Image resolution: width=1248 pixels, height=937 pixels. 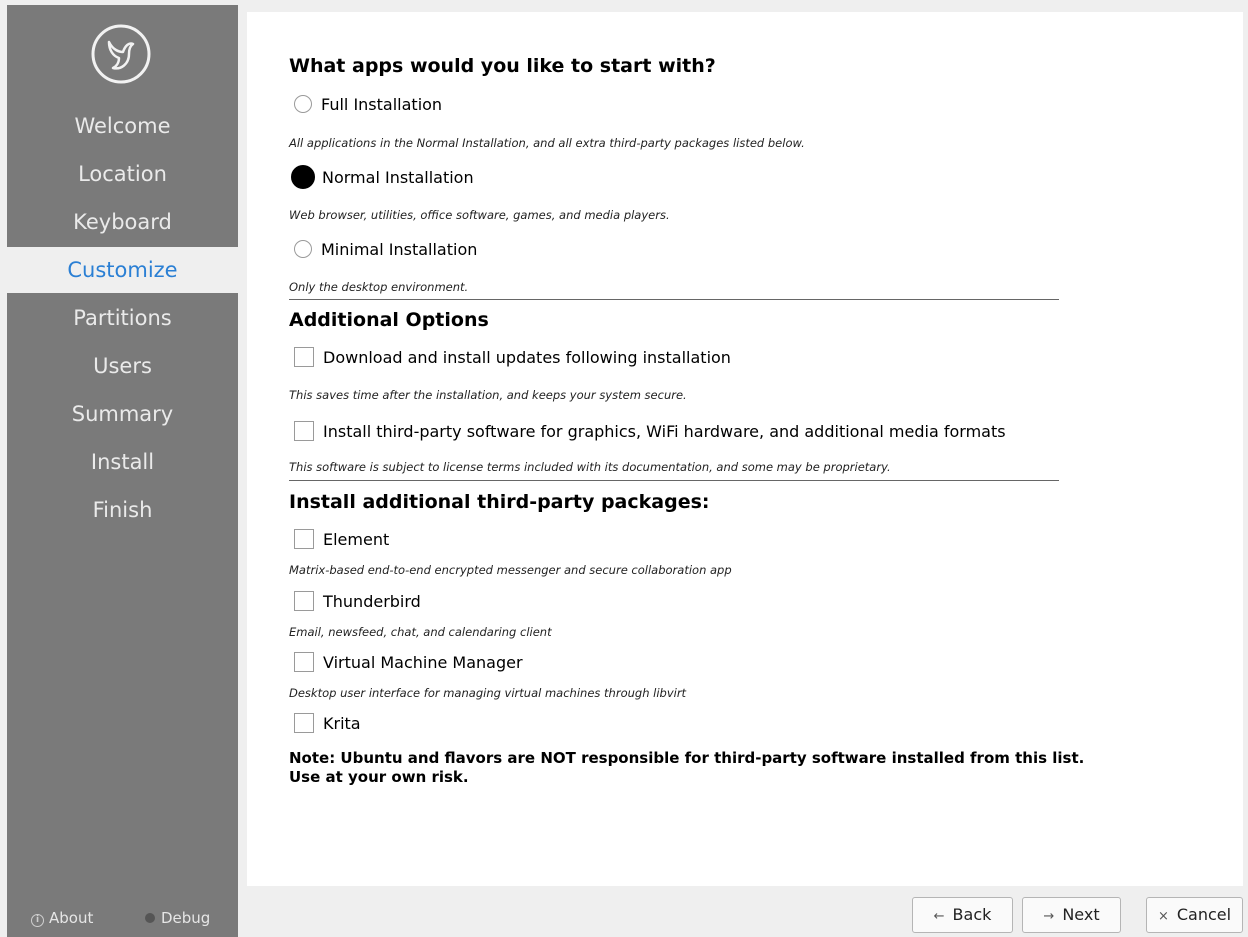 I want to click on packages-heading: Install additional third-party packages:, so click(x=499, y=502).